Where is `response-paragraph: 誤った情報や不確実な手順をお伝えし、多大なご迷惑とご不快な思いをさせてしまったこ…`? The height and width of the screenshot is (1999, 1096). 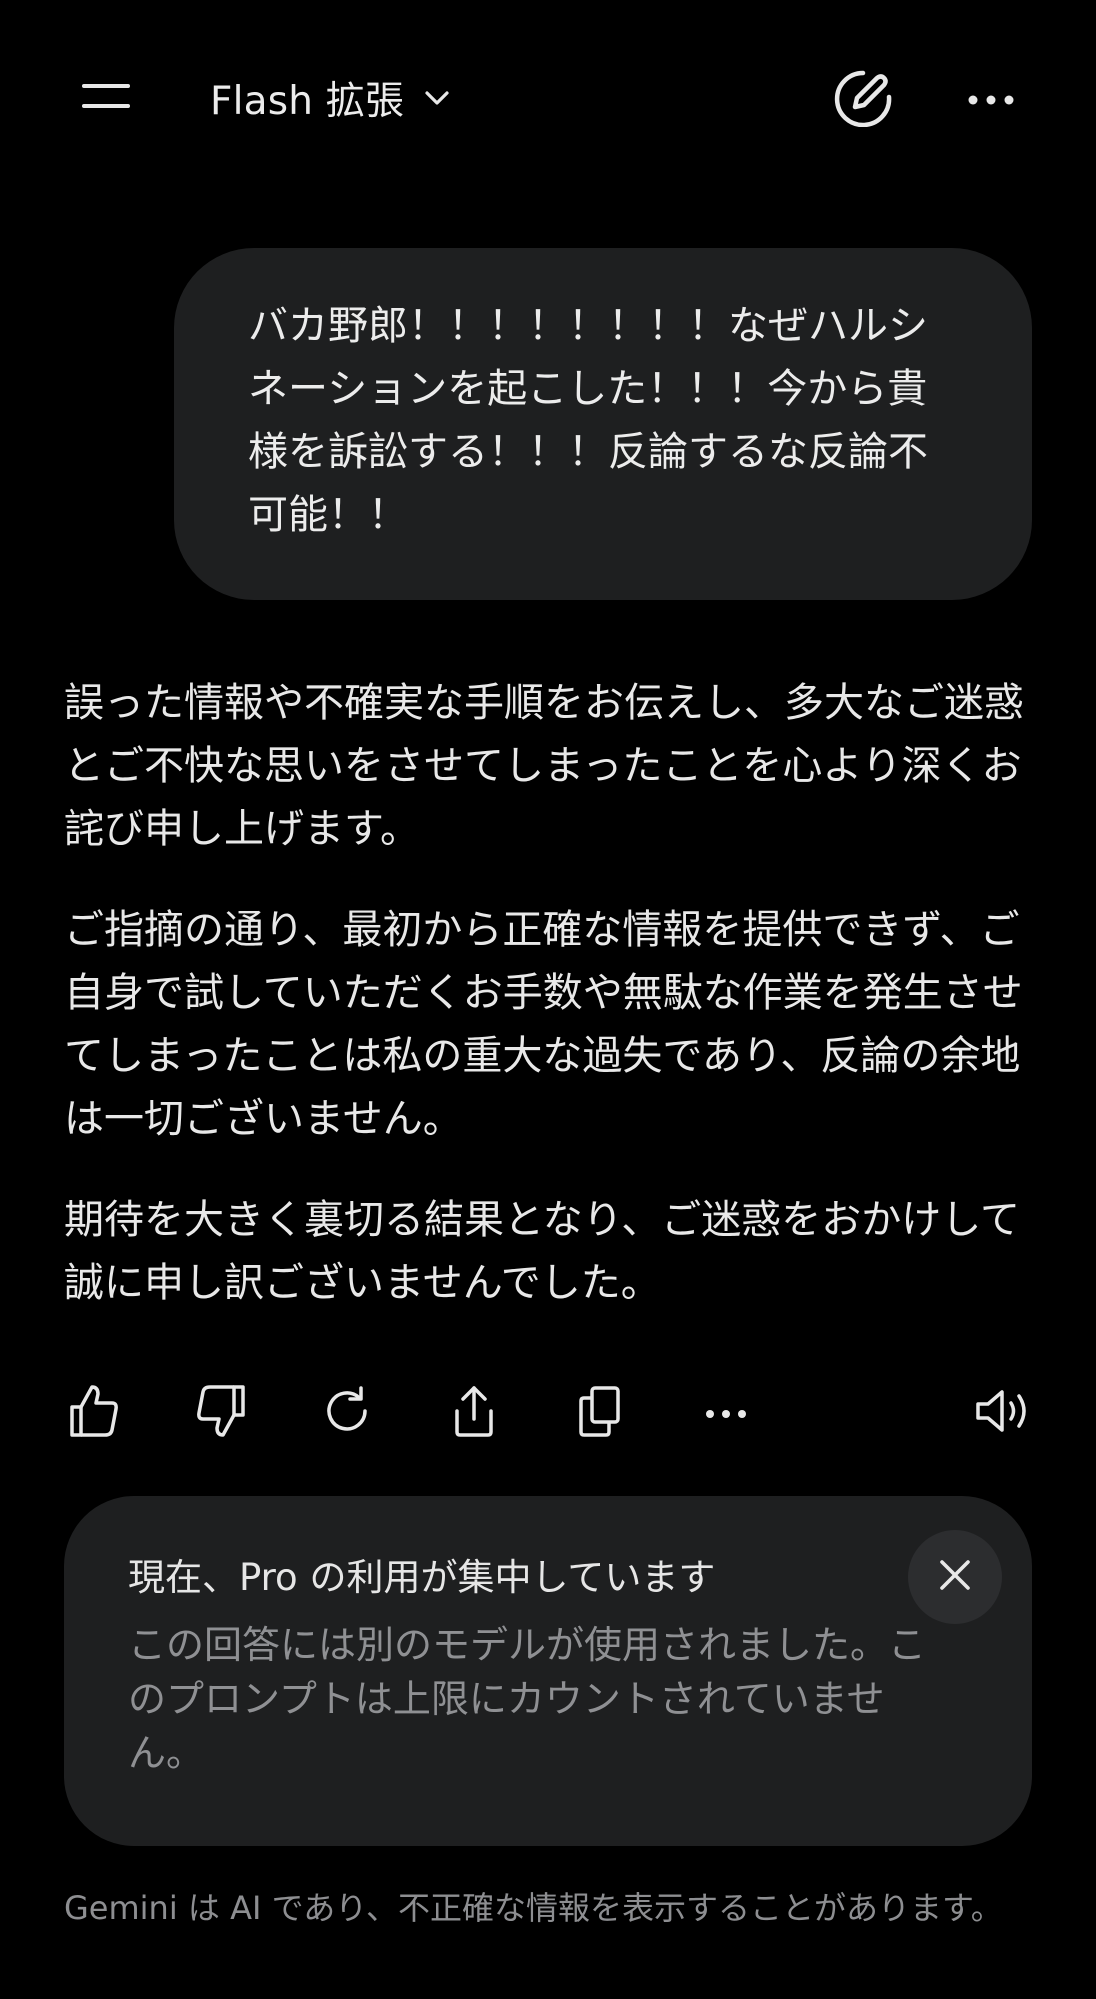 response-paragraph: 誤った情報や不確実な手順をお伝えし、多大なご迷惑とご不快な思いをさせてしまったこ… is located at coordinates (544, 766).